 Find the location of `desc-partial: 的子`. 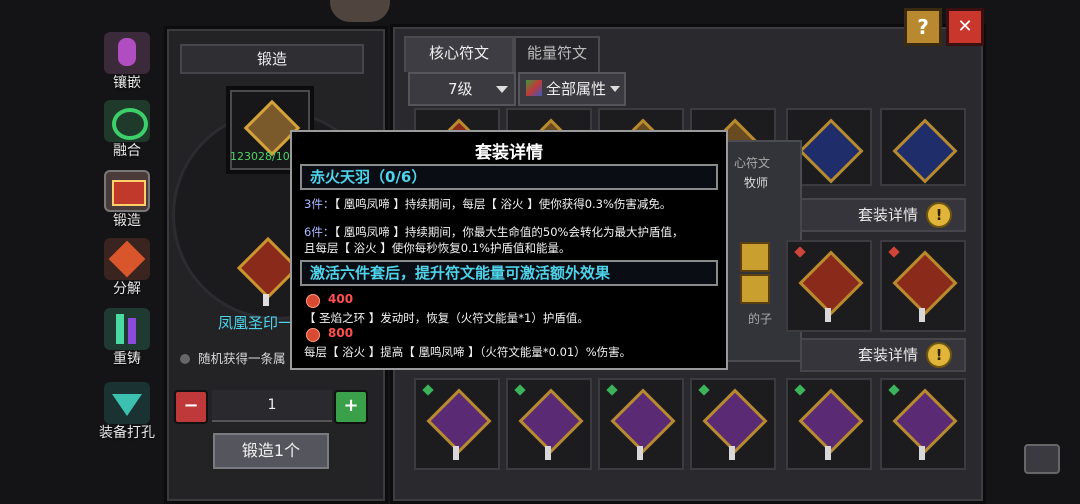

desc-partial: 的子 is located at coordinates (760, 319).